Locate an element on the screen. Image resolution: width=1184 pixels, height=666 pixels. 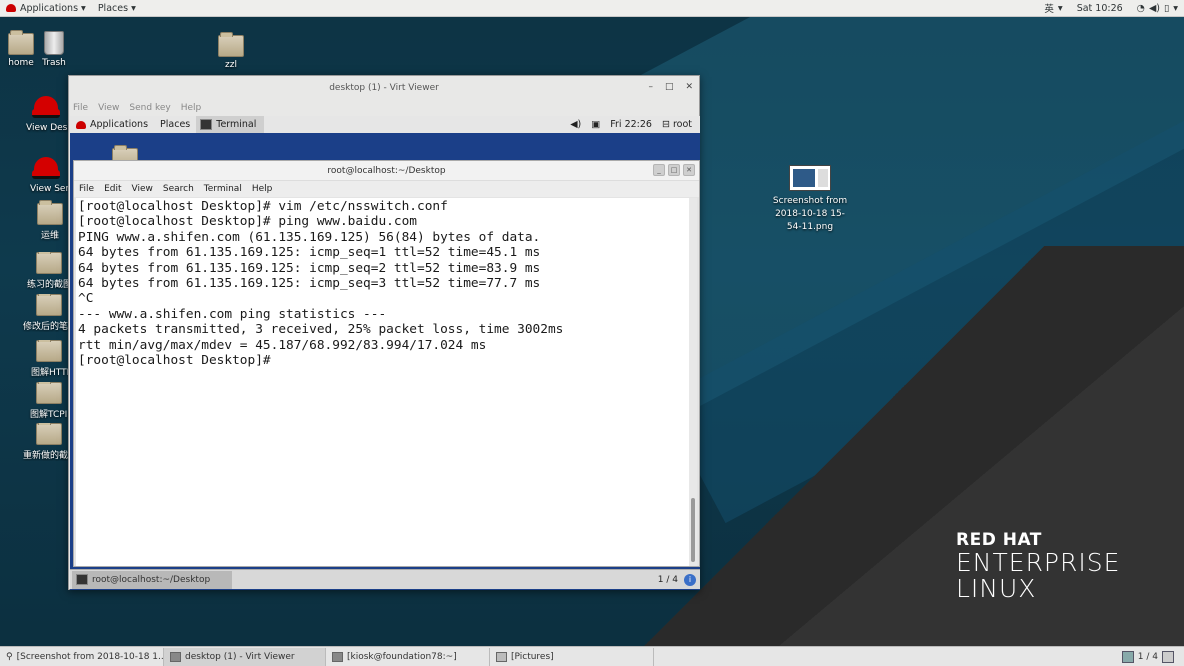
clock: Sat 10:26 is located at coordinates (1100, 8).